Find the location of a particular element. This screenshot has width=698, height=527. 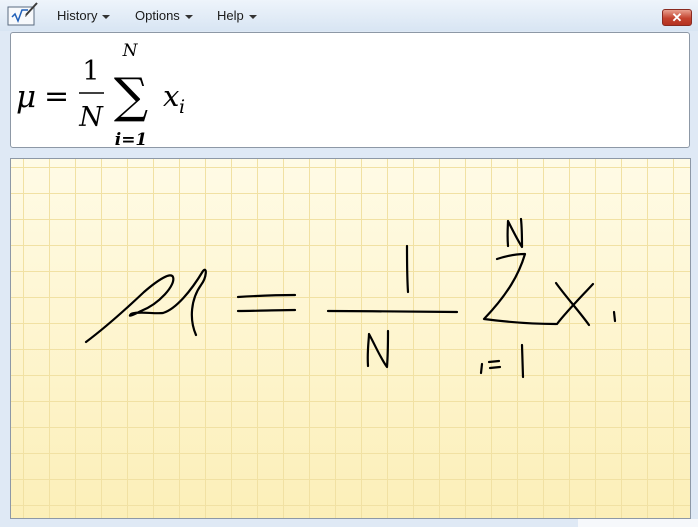

ink-equals-bottom is located at coordinates (266, 310).